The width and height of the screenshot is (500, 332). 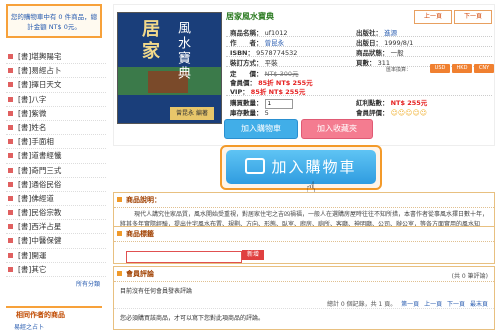 I want to click on category-label: [書]紫微, so click(x=32, y=113).